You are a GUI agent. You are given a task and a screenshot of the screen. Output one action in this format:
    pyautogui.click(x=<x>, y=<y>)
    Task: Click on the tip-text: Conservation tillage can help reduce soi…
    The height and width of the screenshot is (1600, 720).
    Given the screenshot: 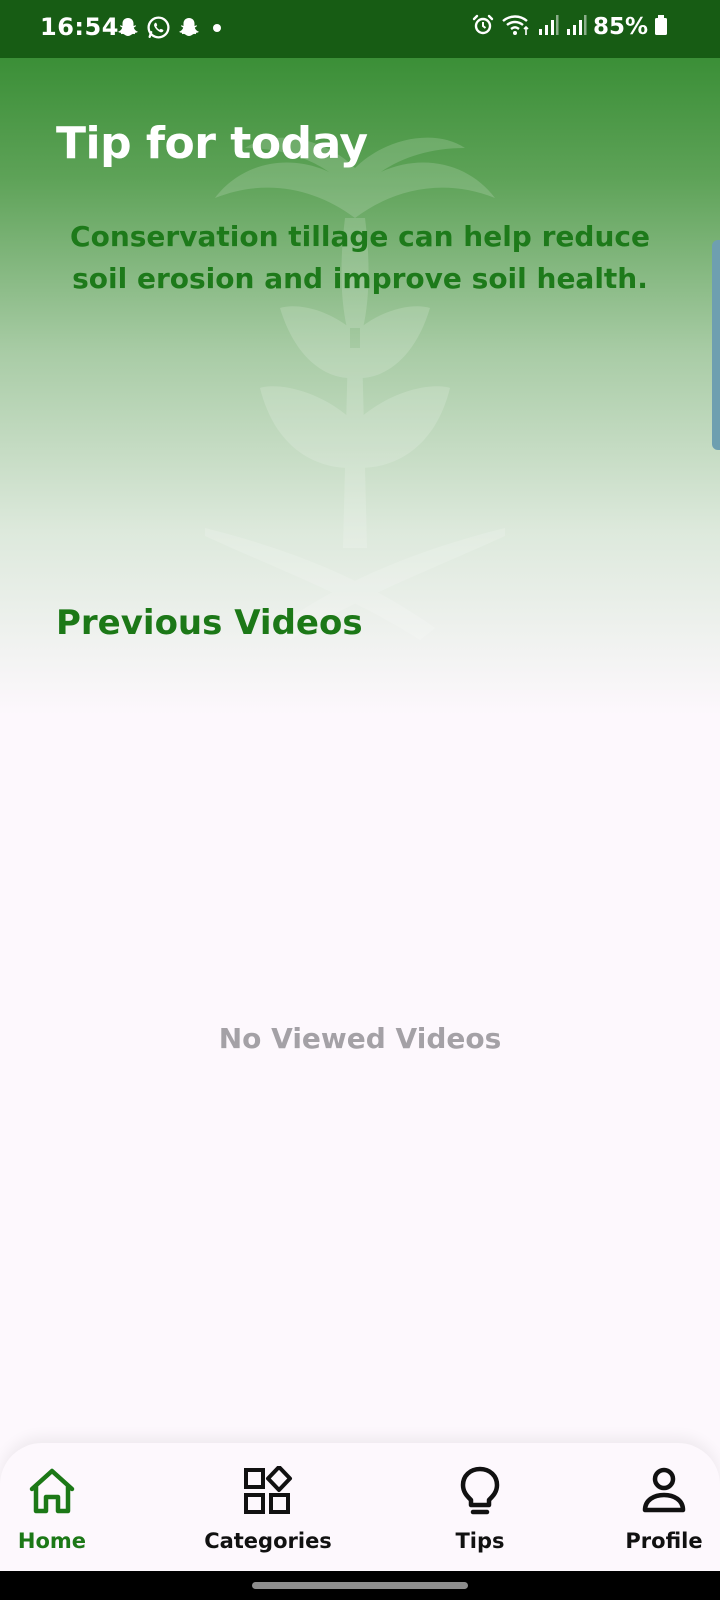 What is the action you would take?
    pyautogui.click(x=360, y=257)
    